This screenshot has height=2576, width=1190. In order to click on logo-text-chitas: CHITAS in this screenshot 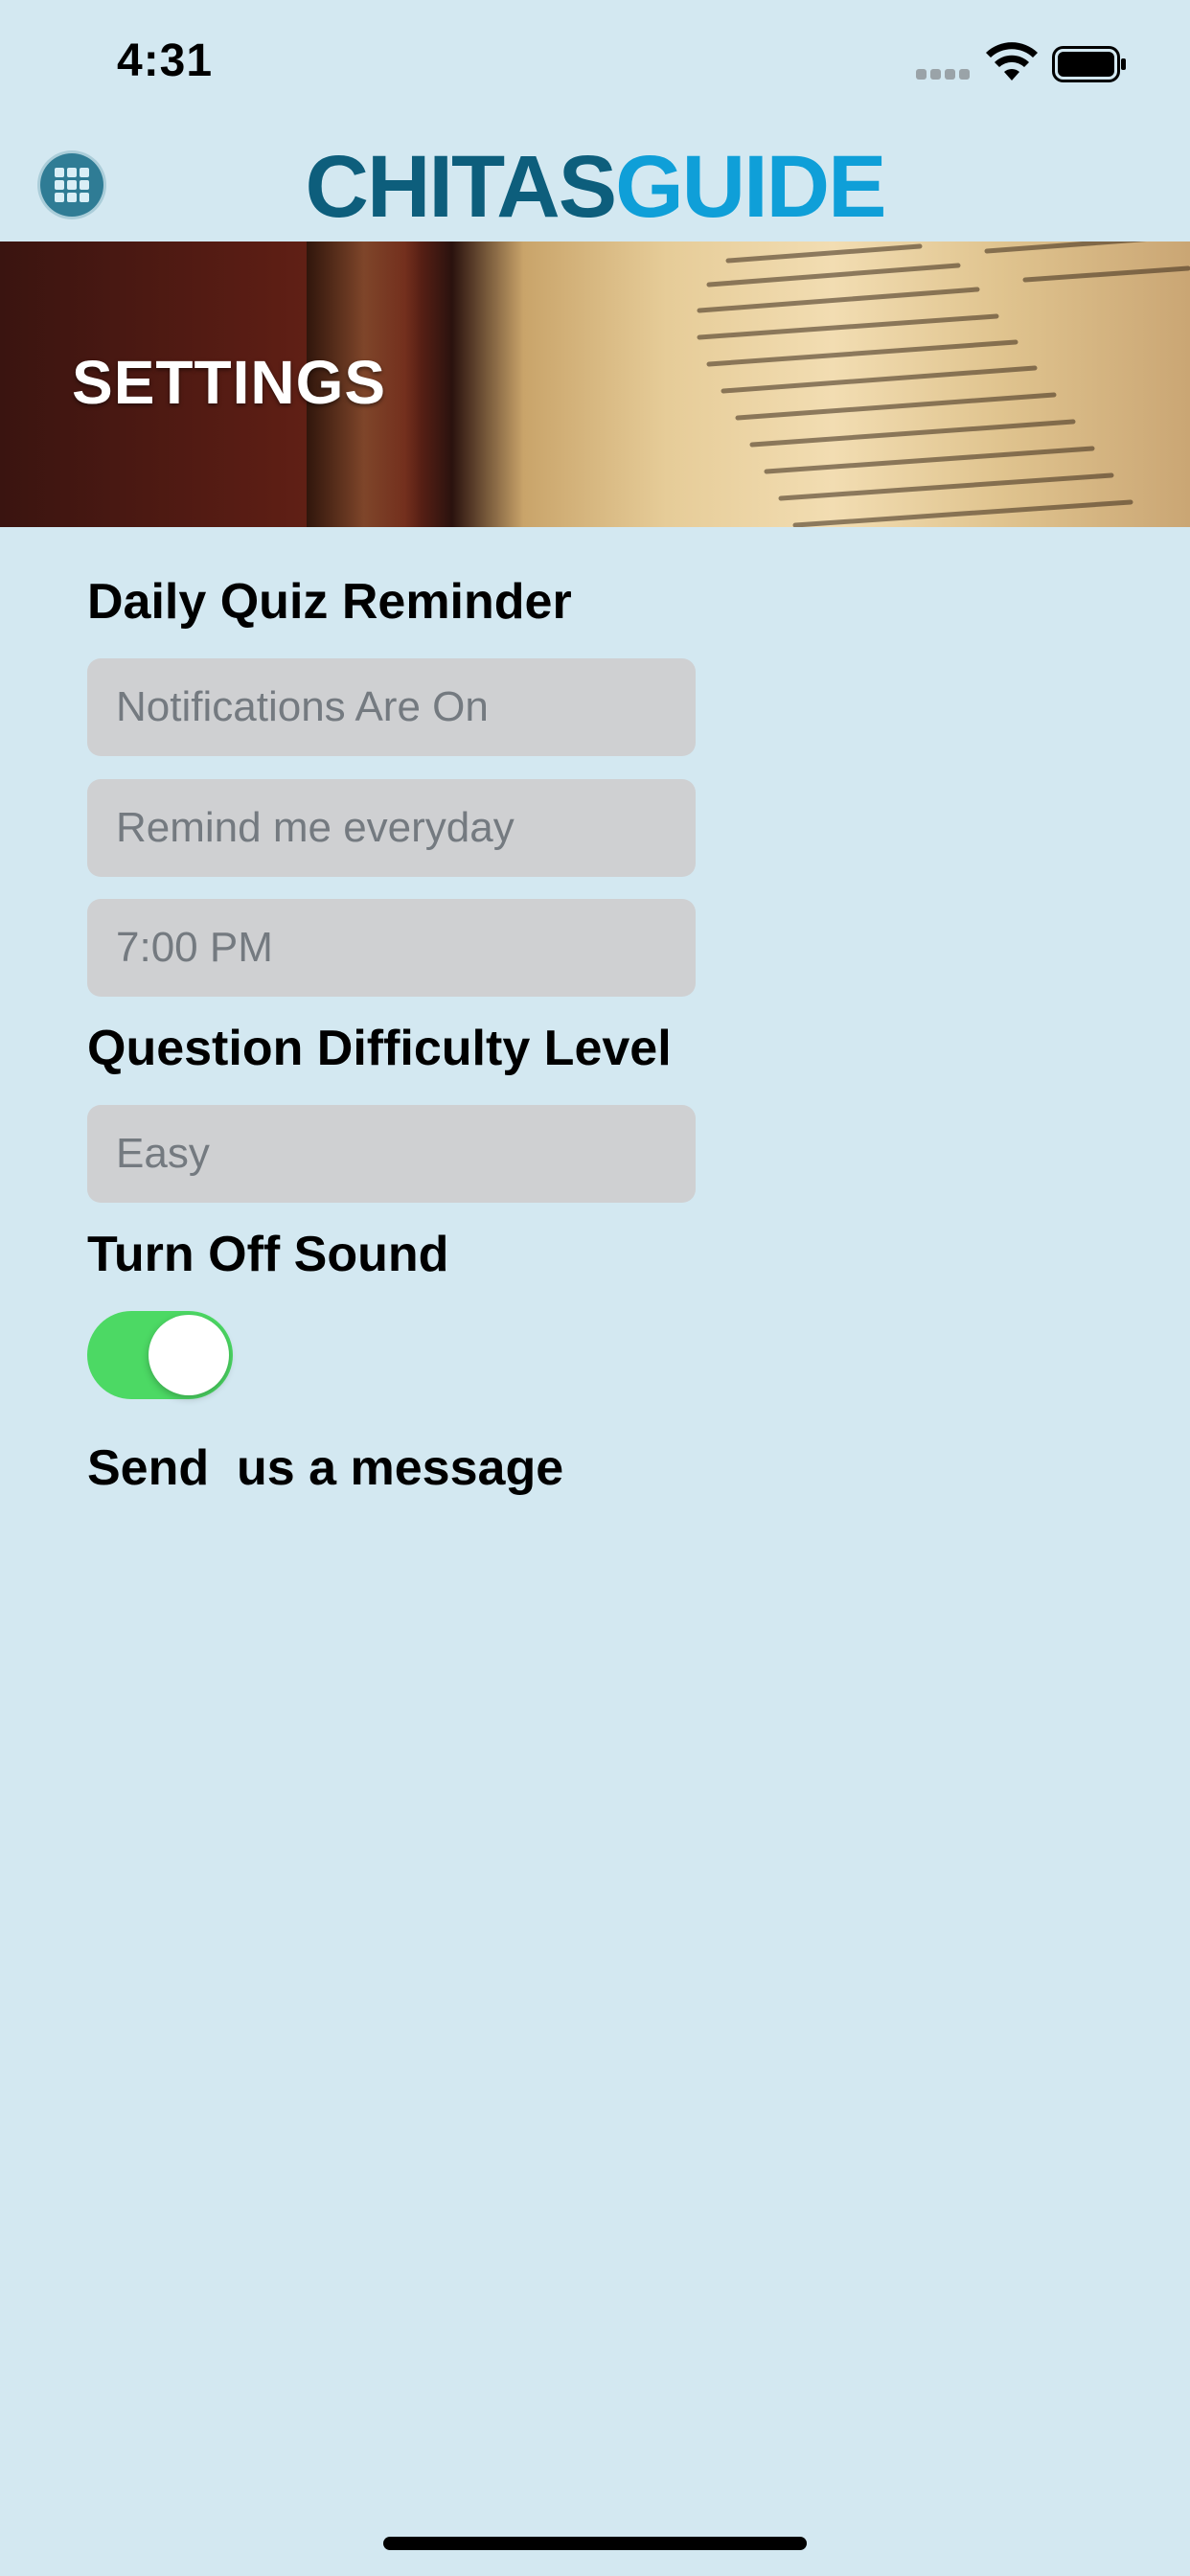, I will do `click(461, 187)`.